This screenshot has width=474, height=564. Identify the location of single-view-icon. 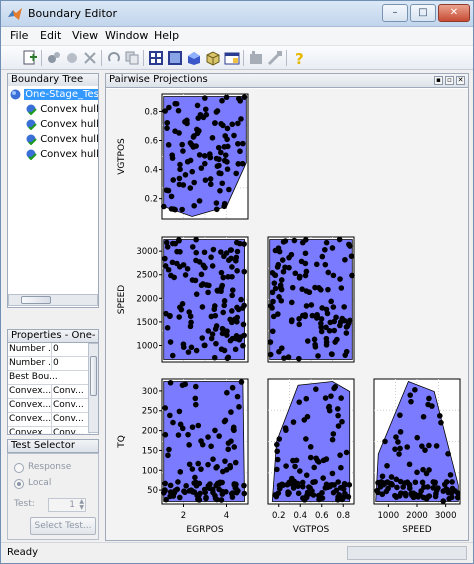
(175, 58).